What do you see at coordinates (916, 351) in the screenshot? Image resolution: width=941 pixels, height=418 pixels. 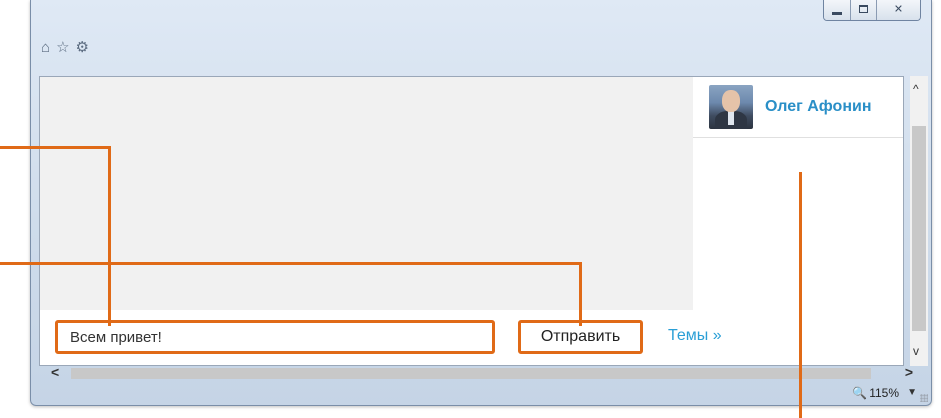 I see `scroll-down-icon: v` at bounding box center [916, 351].